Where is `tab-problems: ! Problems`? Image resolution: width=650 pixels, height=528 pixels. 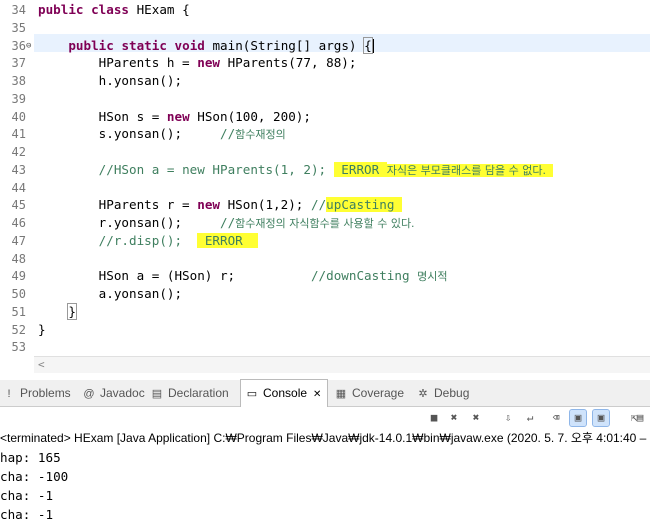 tab-problems: ! Problems is located at coordinates (36, 393).